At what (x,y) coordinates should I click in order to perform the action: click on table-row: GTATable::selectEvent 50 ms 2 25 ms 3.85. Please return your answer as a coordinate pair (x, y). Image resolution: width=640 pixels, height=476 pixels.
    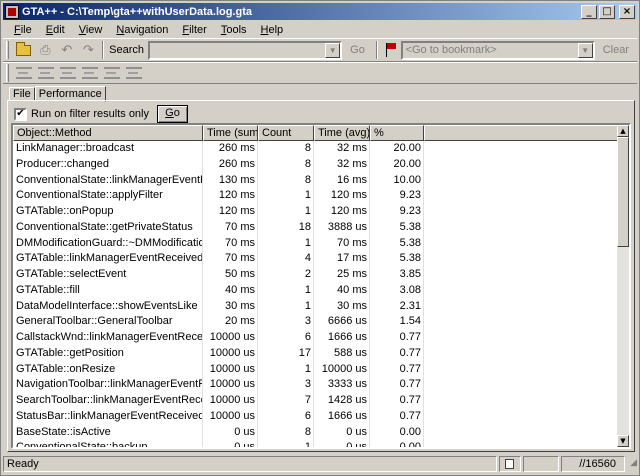
    Looking at the image, I should click on (315, 275).